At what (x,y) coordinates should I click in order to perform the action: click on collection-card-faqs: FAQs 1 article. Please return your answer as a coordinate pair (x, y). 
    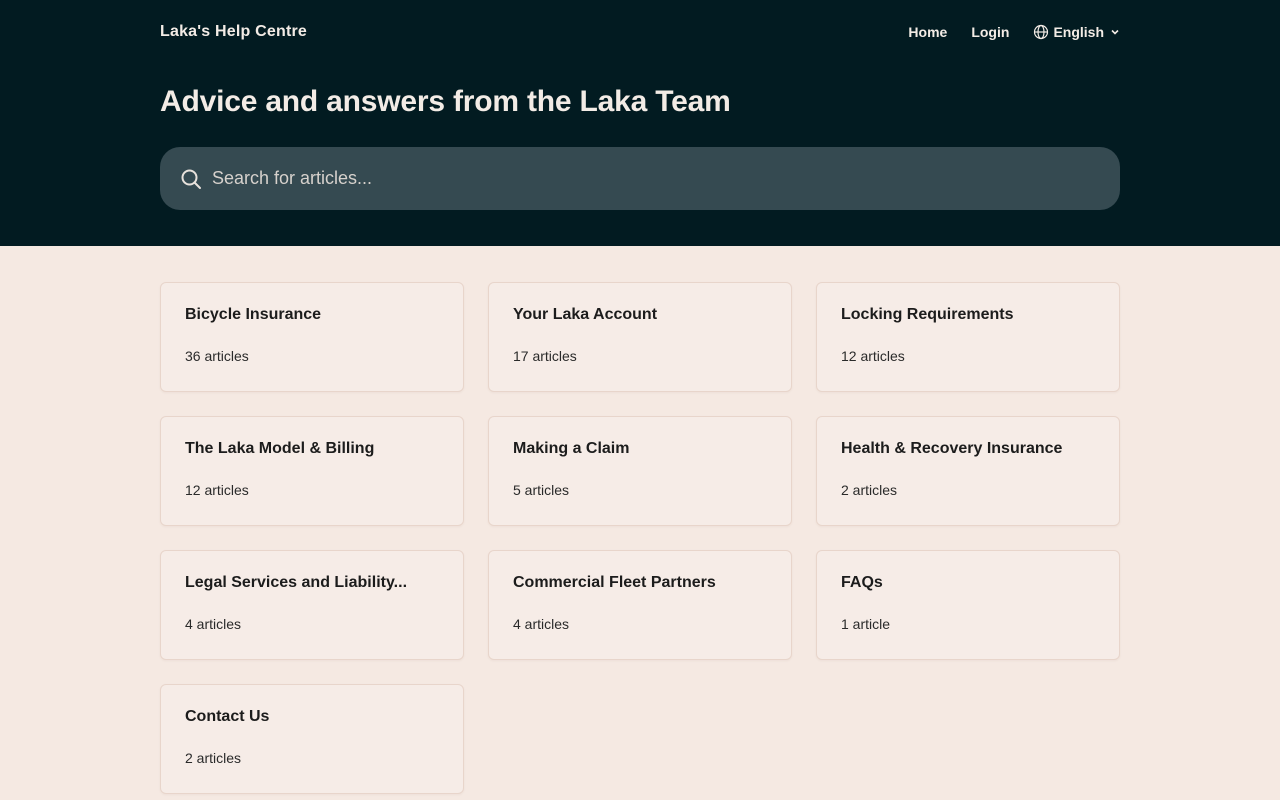
    Looking at the image, I should click on (968, 605).